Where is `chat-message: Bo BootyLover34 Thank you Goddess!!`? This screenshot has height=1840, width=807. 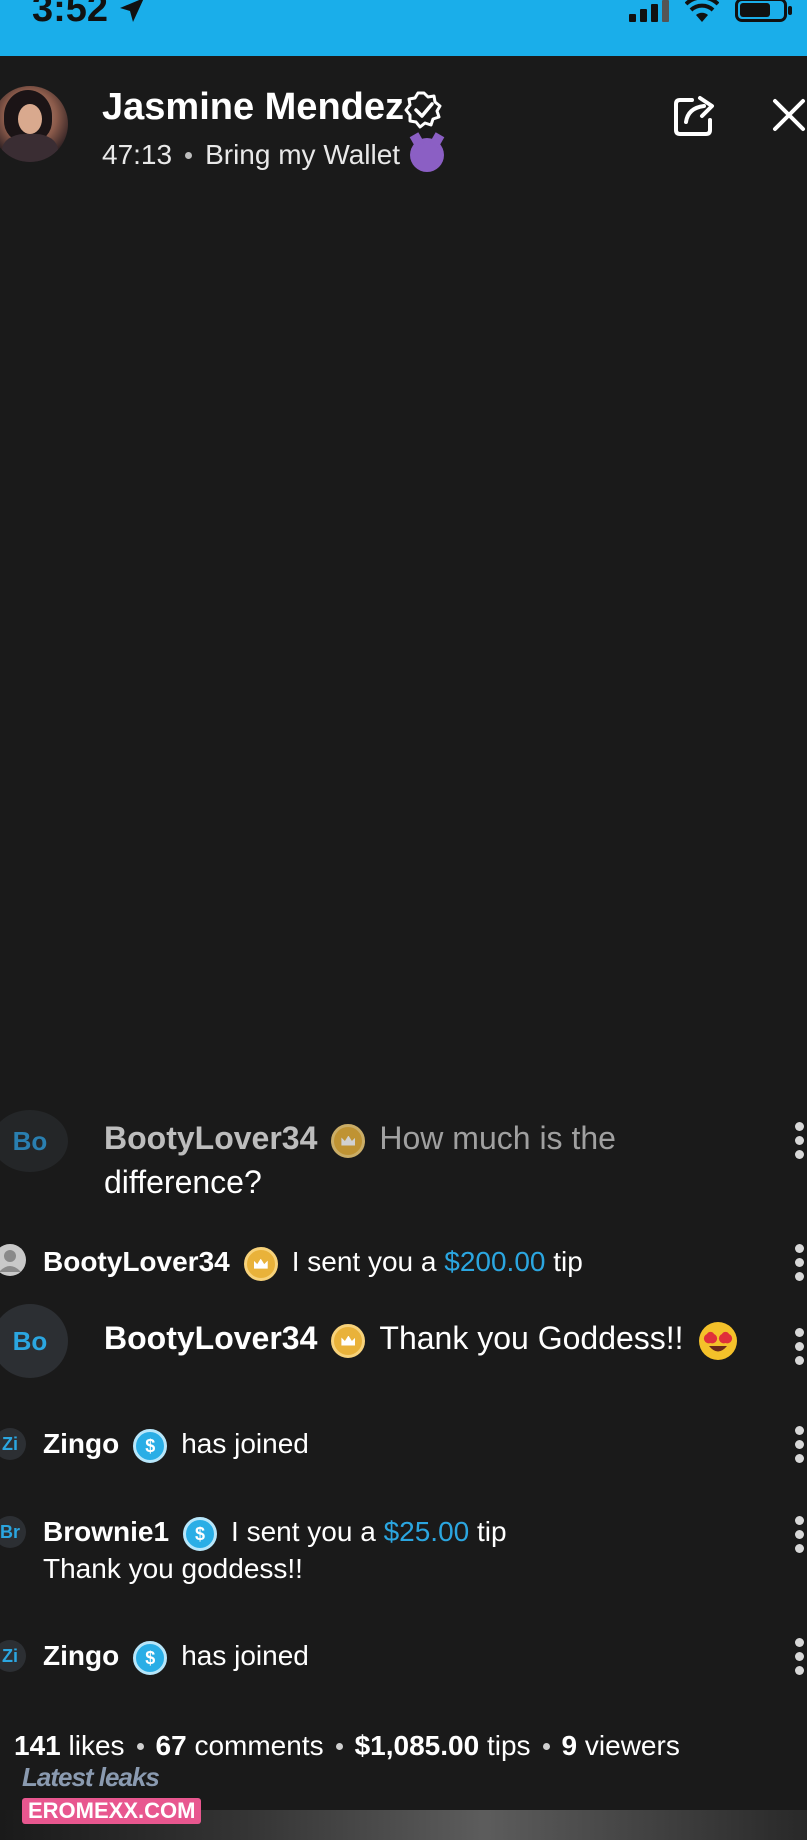
chat-message: Bo BootyLover34 Thank you Goddess!! is located at coordinates (403, 1344).